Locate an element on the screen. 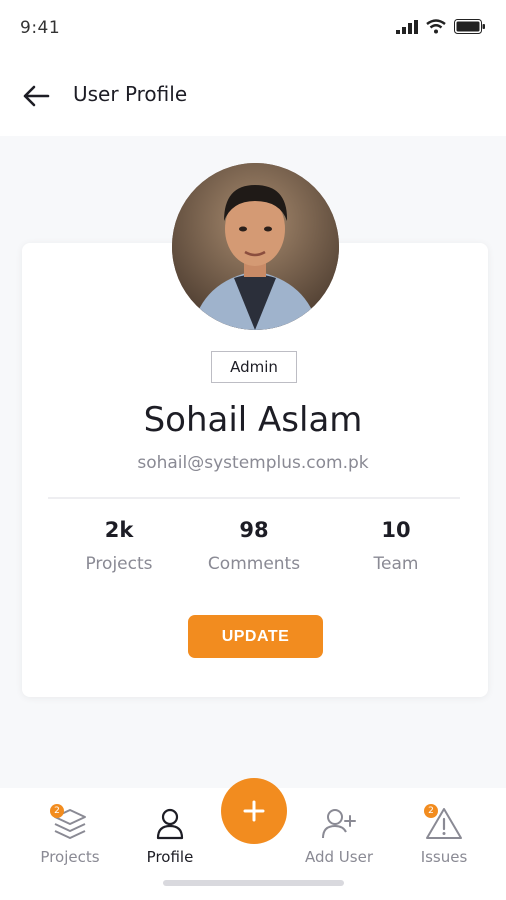  stat-label: Team is located at coordinates (396, 564).